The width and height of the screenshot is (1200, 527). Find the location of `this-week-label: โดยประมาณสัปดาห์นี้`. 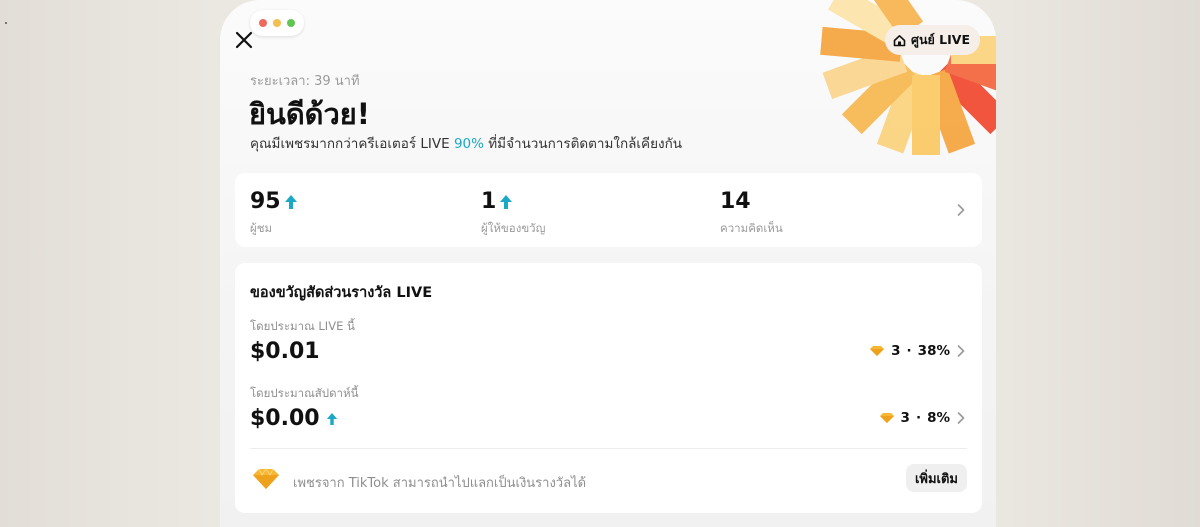

this-week-label: โดยประมาณสัปดาห์นี้ is located at coordinates (304, 393).